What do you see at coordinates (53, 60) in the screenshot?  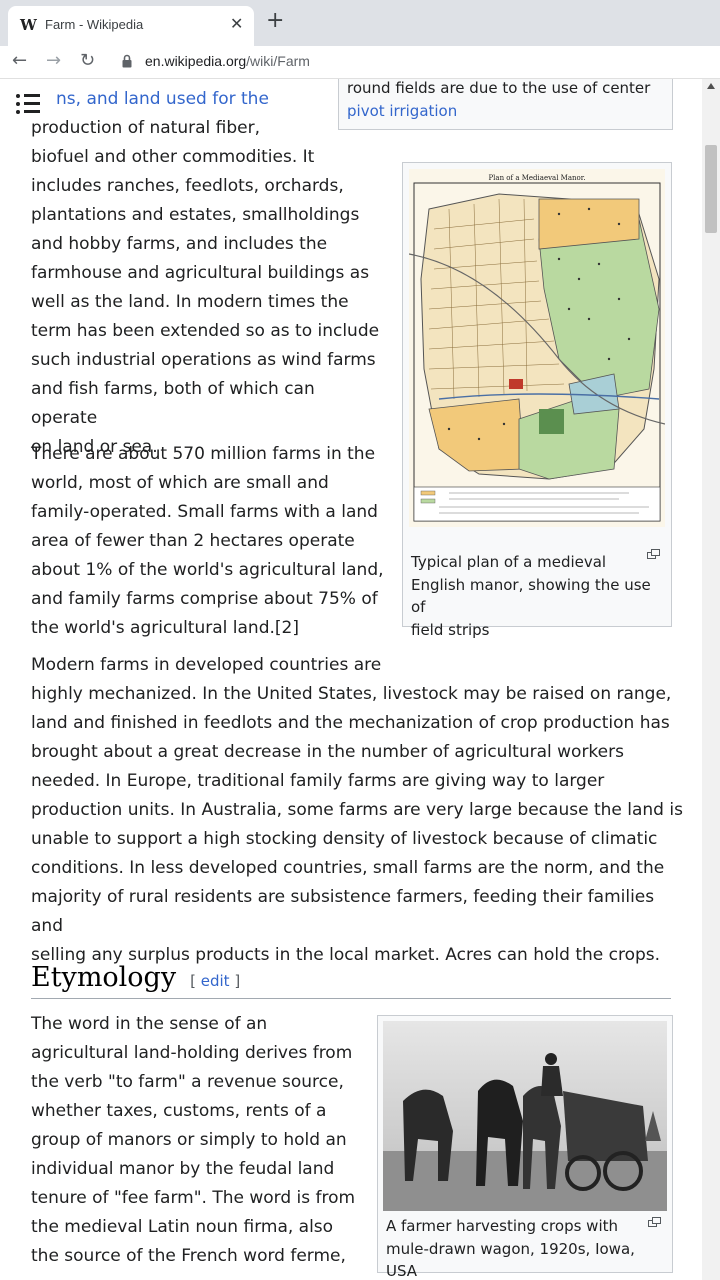 I see `forward-button: →` at bounding box center [53, 60].